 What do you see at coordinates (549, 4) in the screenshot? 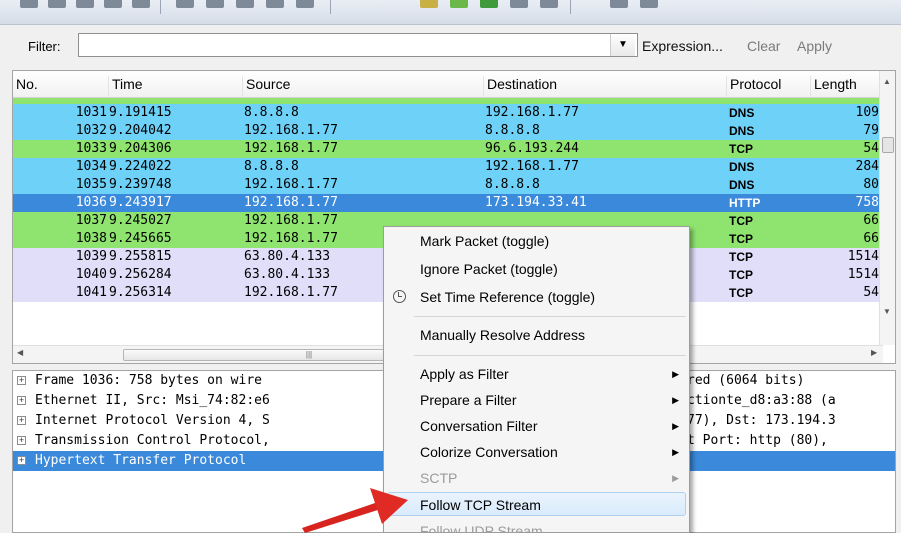
I see `normal-size-icon` at bounding box center [549, 4].